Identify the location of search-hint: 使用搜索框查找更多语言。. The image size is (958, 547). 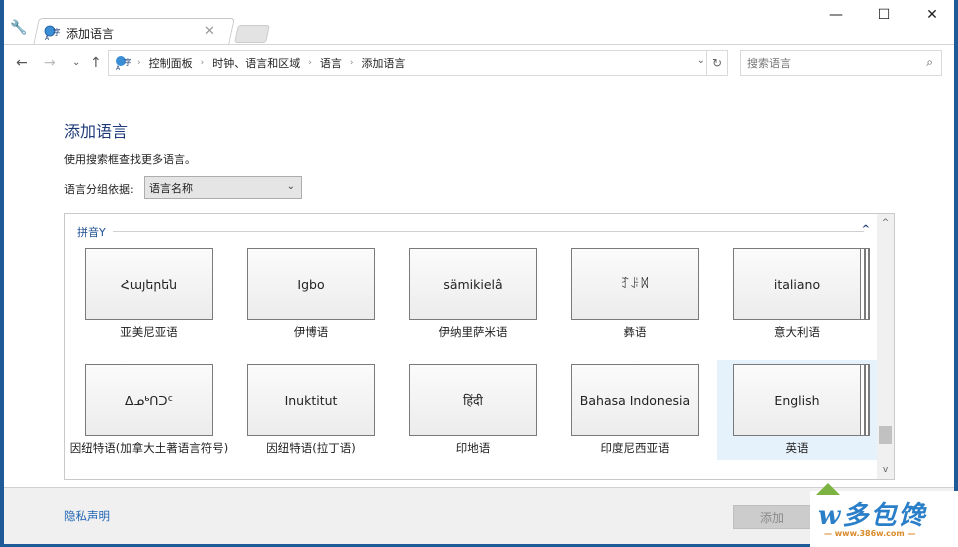
(130, 159).